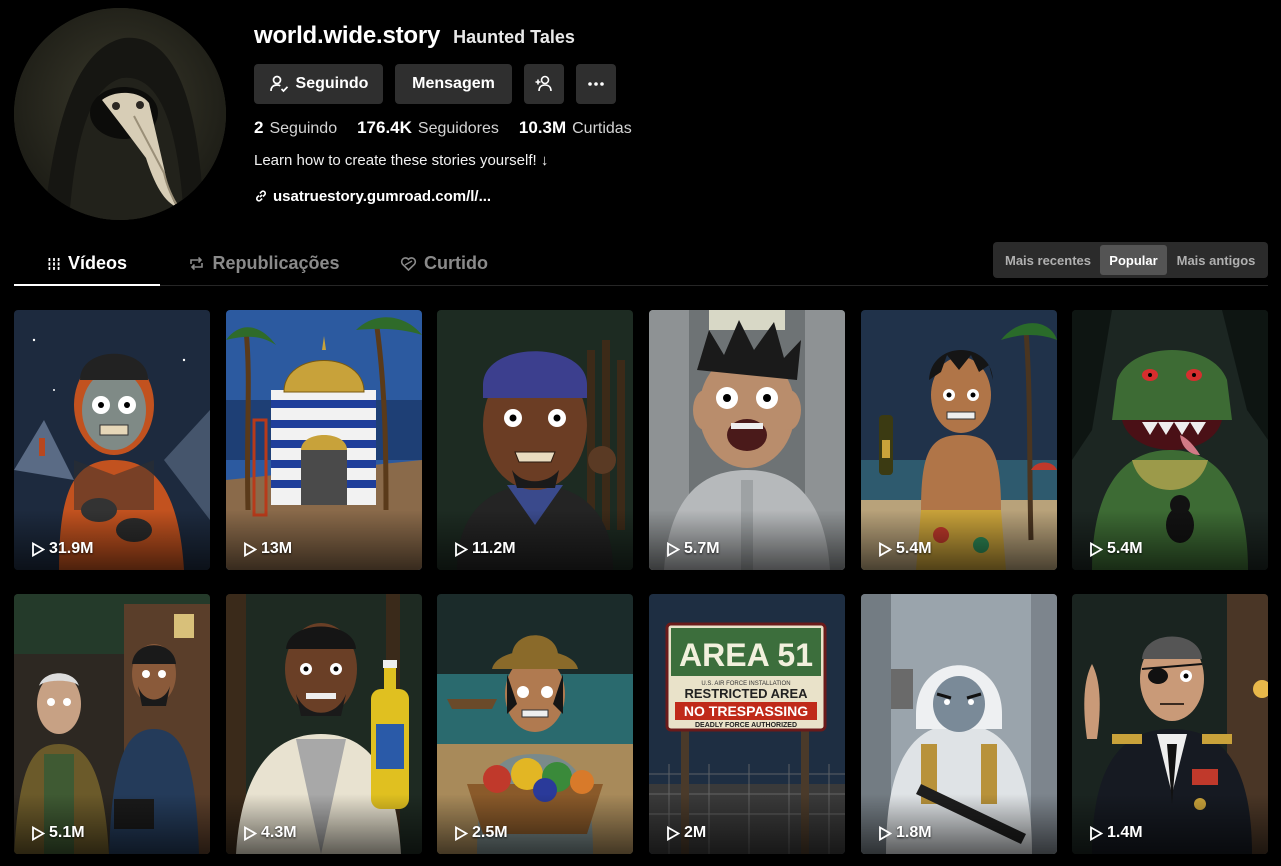 The image size is (1281, 866). What do you see at coordinates (261, 196) in the screenshot?
I see `link-icon` at bounding box center [261, 196].